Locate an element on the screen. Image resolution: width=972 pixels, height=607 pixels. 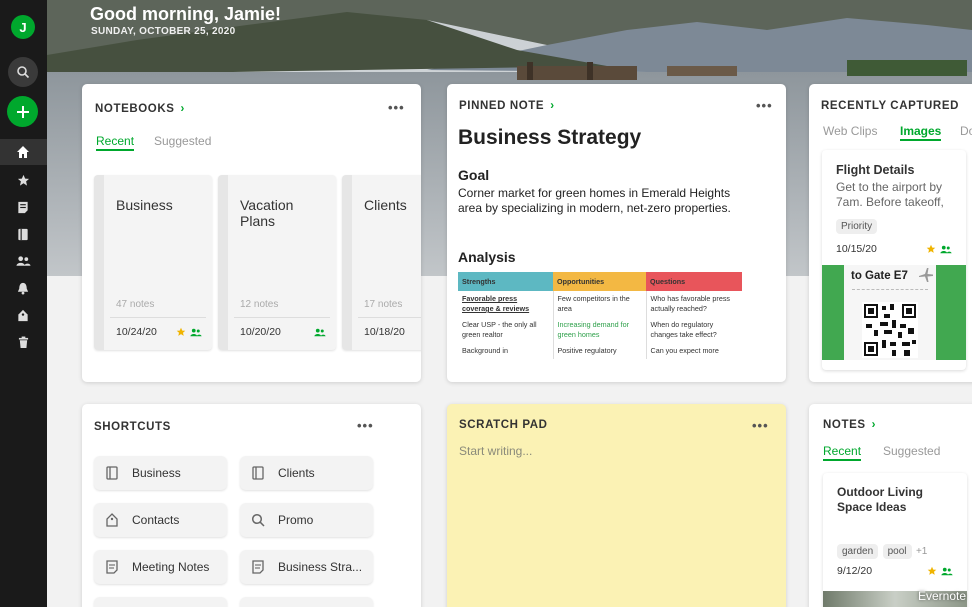
shortcut-business: Business is located at coordinates (160, 473).